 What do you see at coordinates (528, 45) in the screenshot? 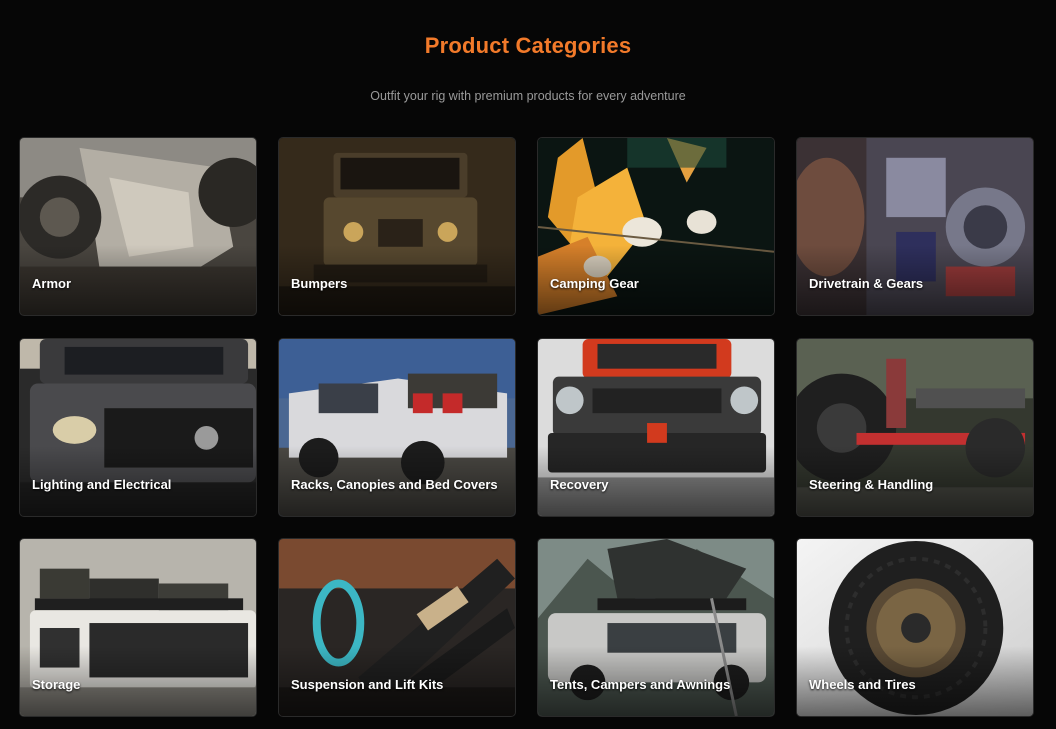
I see `page-title: Product Categories` at bounding box center [528, 45].